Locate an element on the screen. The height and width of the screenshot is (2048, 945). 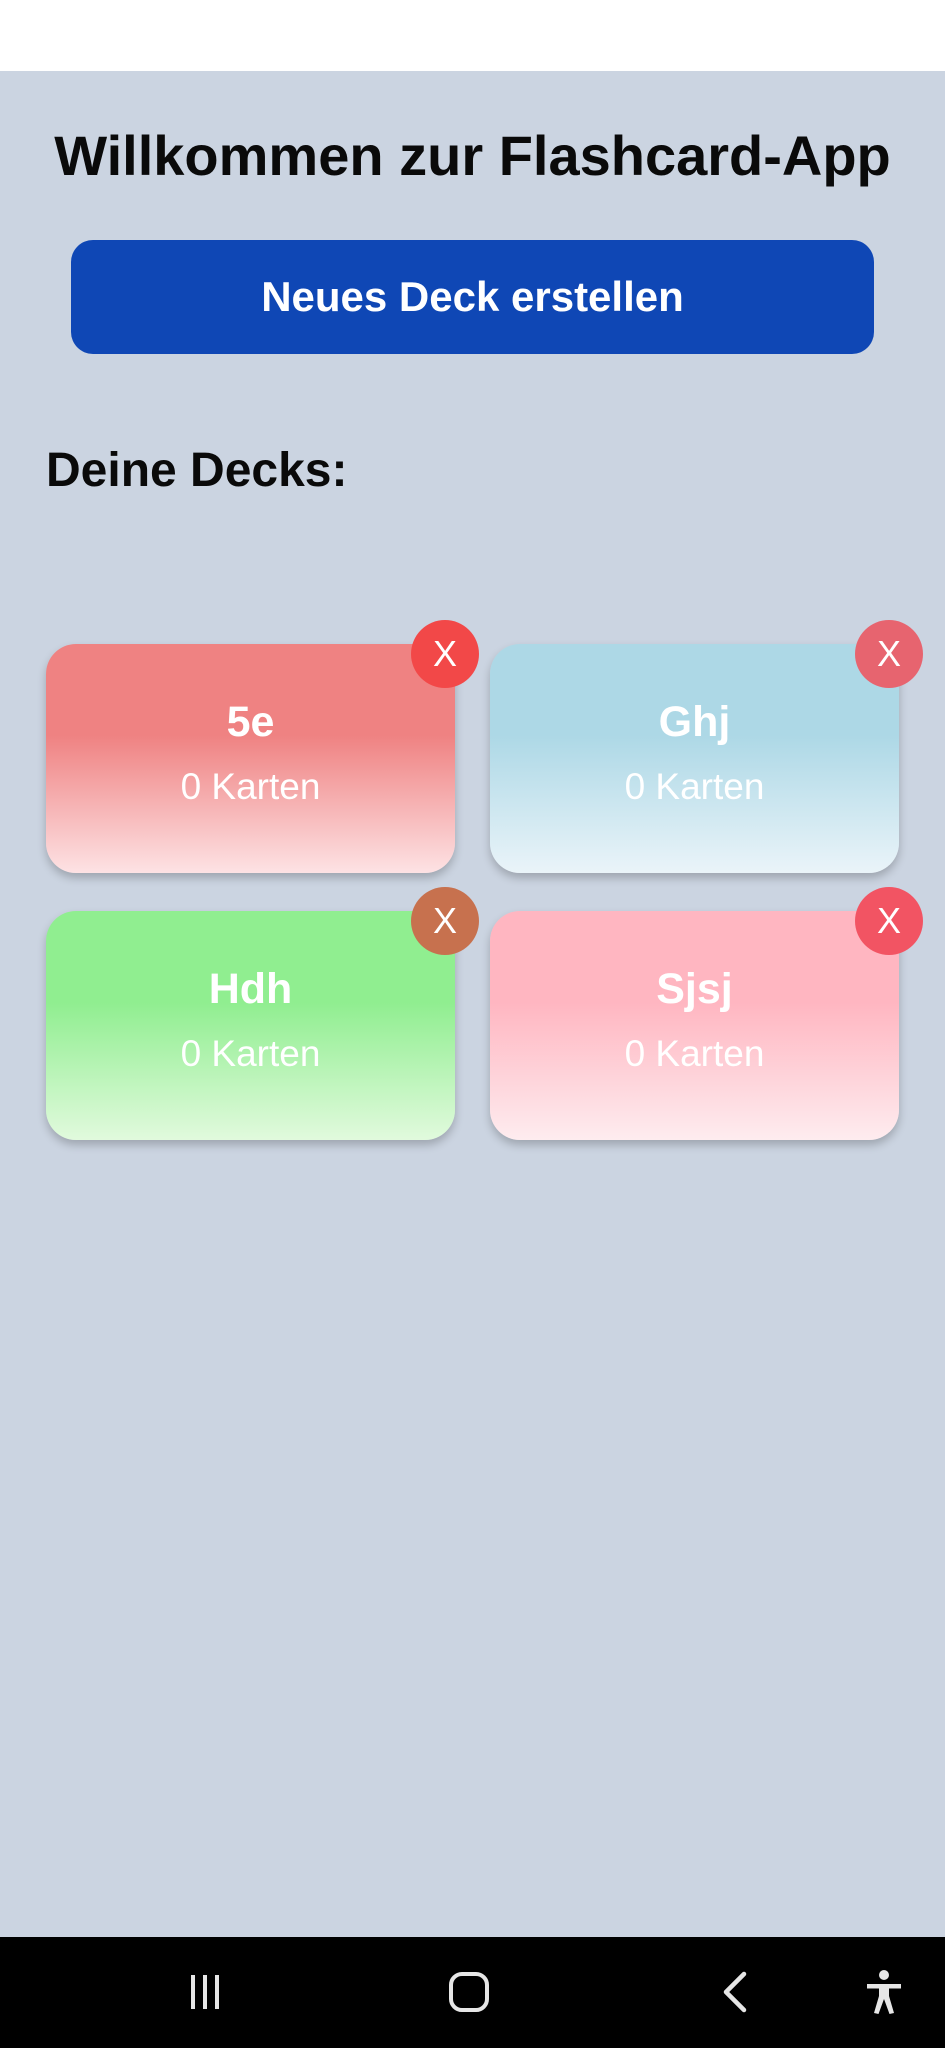
back-icon is located at coordinates (735, 1992).